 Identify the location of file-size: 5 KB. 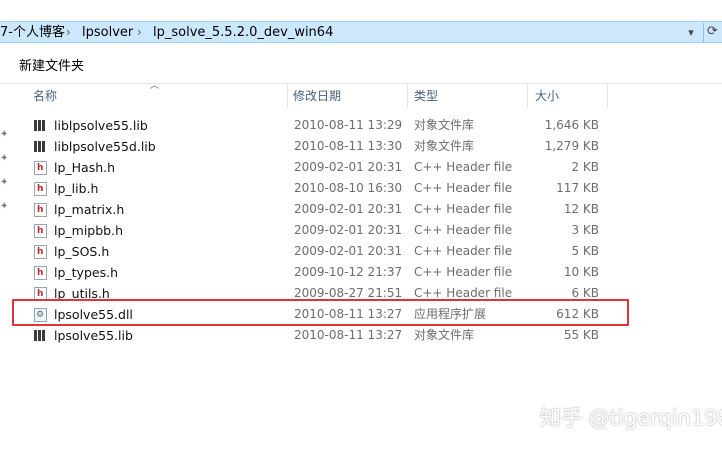
(585, 251).